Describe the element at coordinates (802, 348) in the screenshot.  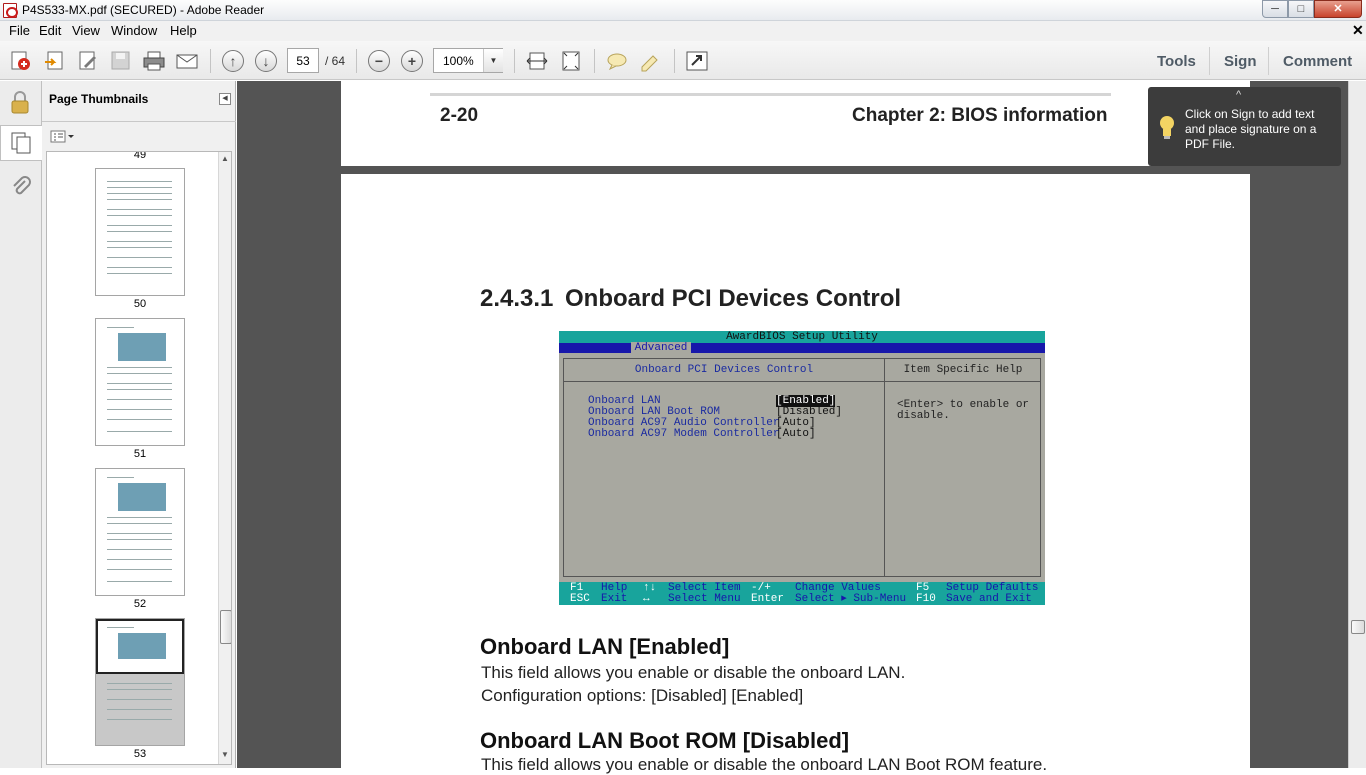
I see `bios-tab-bar: Advanced` at that location.